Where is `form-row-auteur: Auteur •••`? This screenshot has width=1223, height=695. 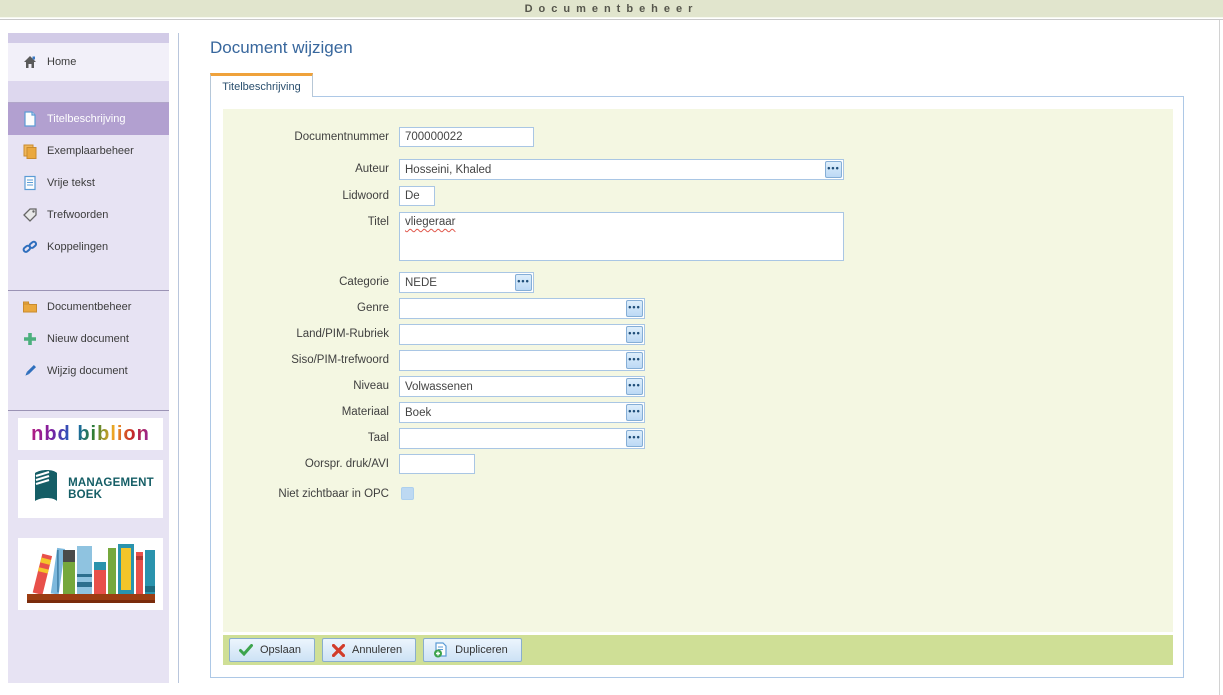 form-row-auteur: Auteur ••• is located at coordinates (698, 169).